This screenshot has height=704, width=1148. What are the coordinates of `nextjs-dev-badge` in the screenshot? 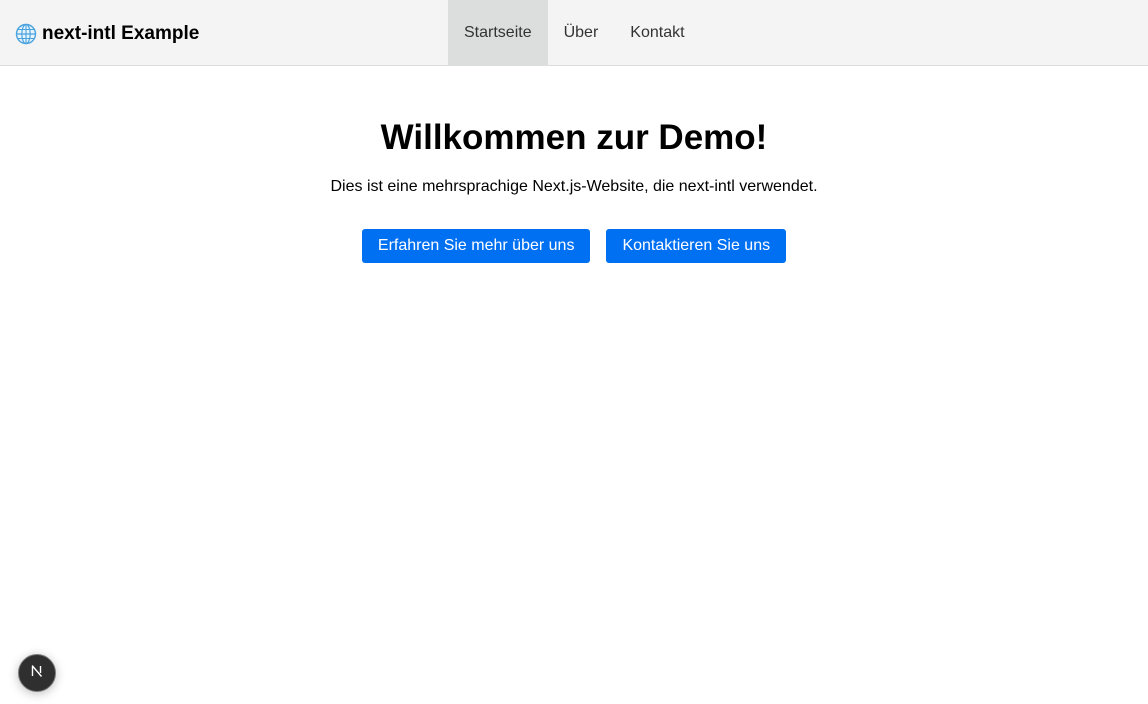 It's located at (37, 673).